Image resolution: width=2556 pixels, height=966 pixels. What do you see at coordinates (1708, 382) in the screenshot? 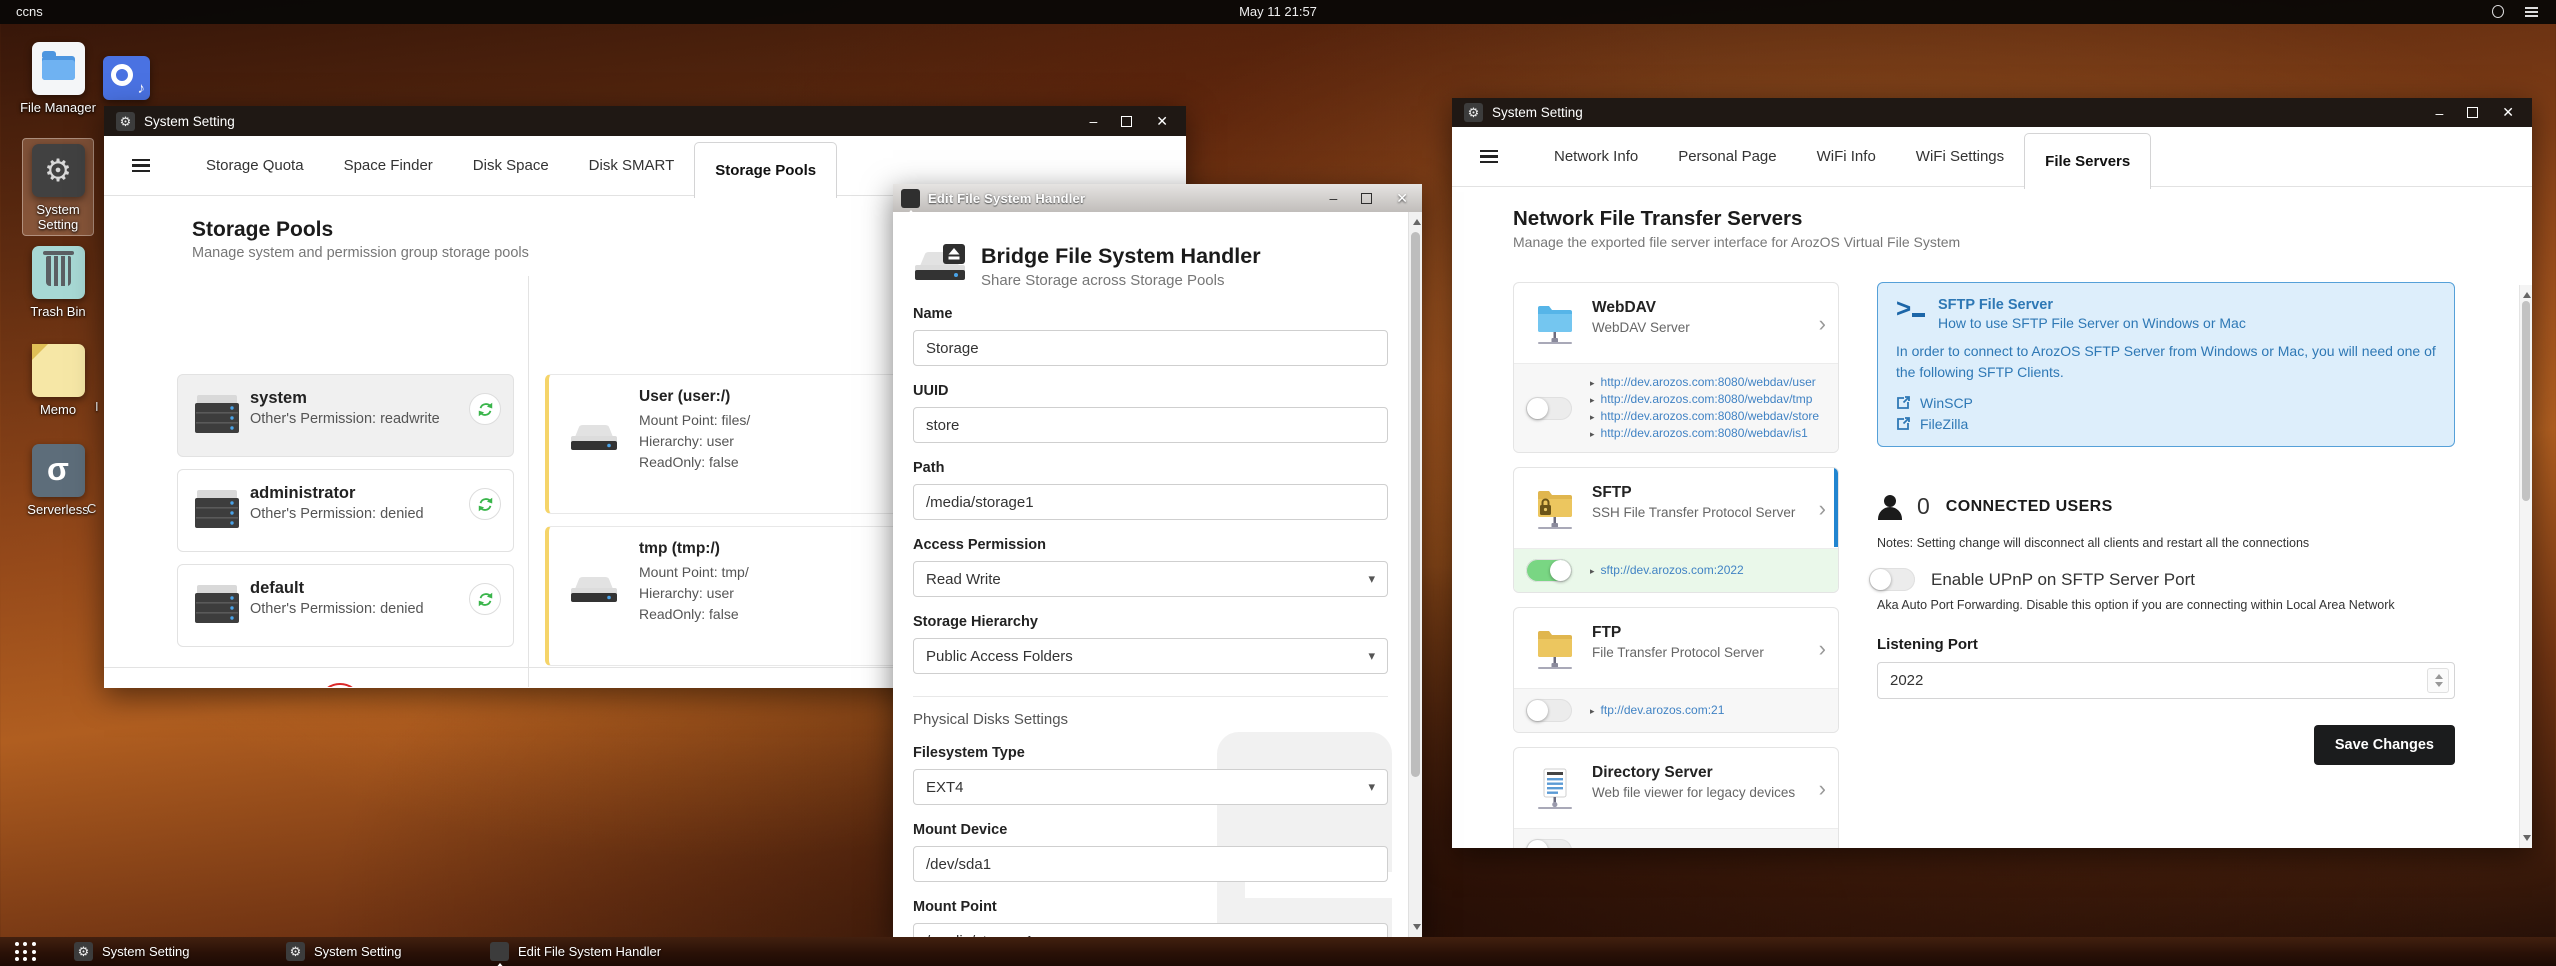
I see `webdav-url: http://dev.arozos.com:8080/webdav/user` at bounding box center [1708, 382].